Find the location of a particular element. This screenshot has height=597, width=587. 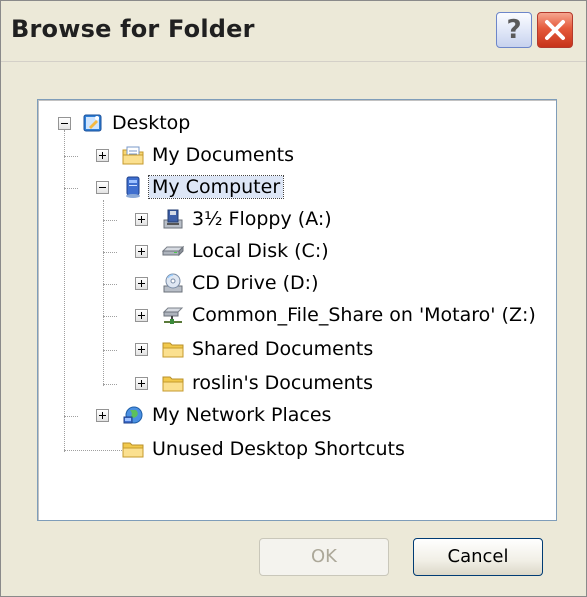

tree-item-label: Desktop is located at coordinates (151, 123).